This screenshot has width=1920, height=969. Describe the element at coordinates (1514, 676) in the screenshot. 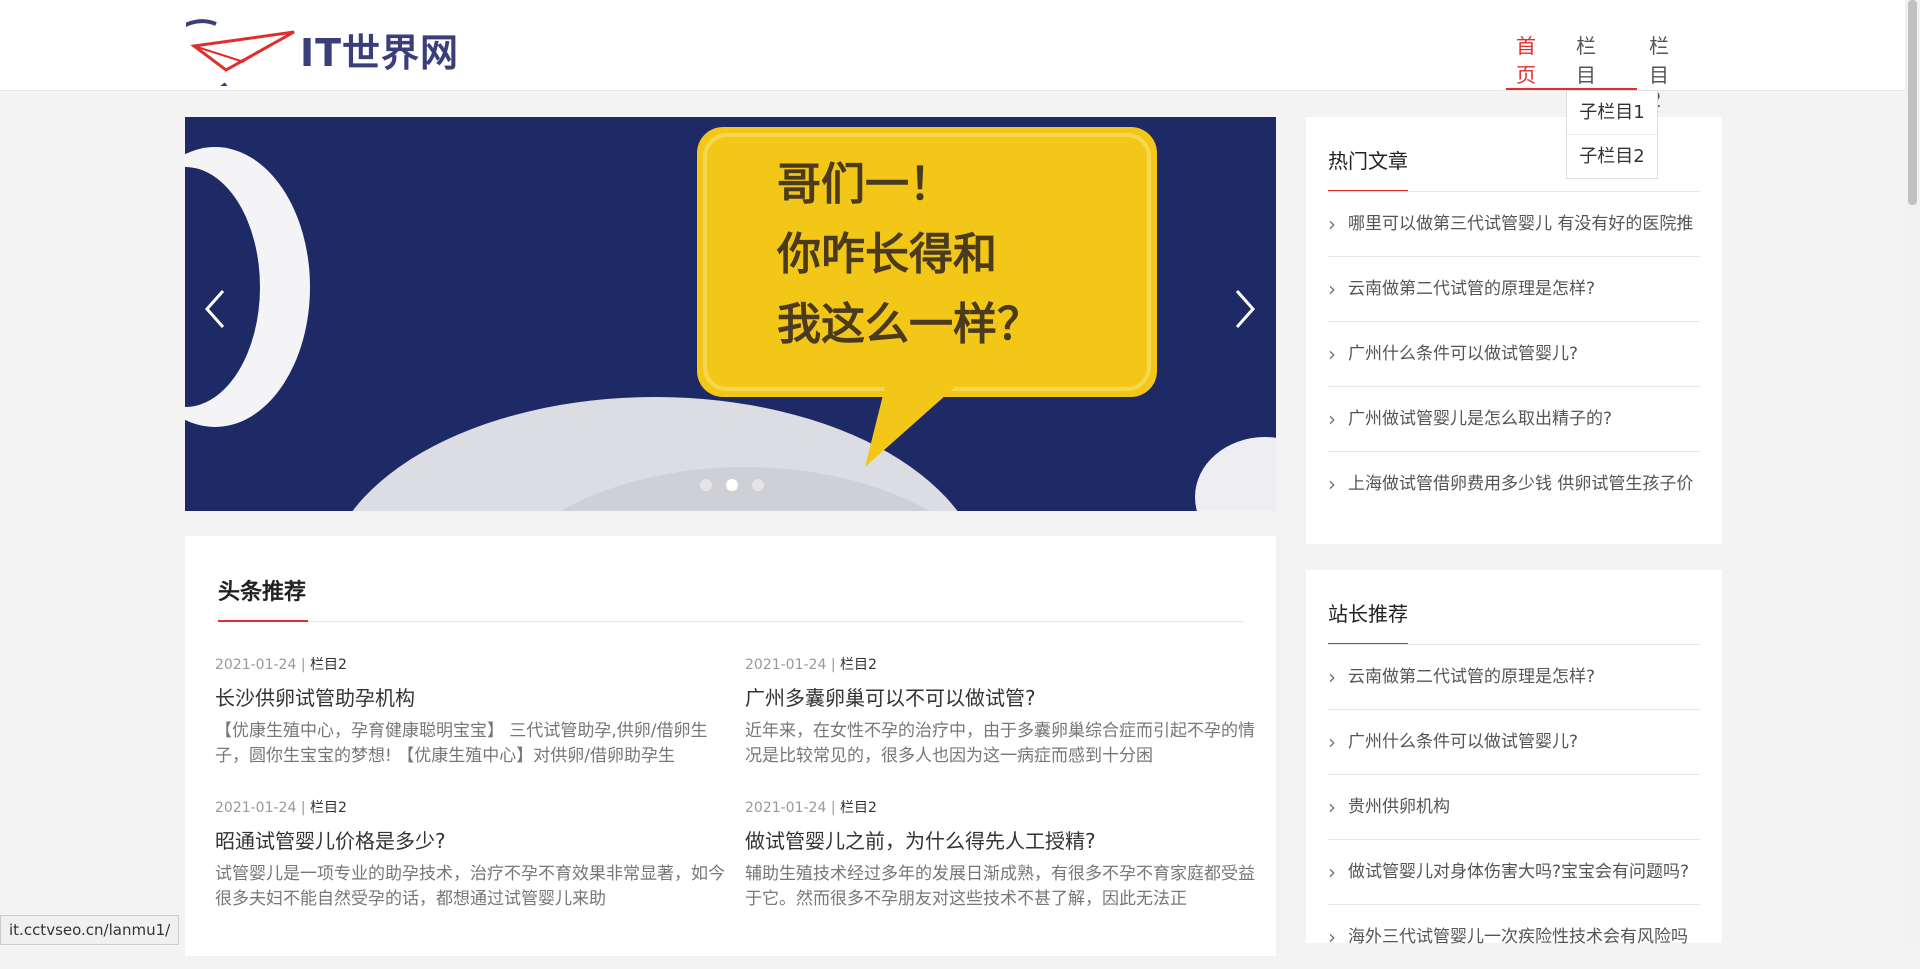

I see `admin-article-link: 云南做第二代试管的原理是怎样?` at that location.